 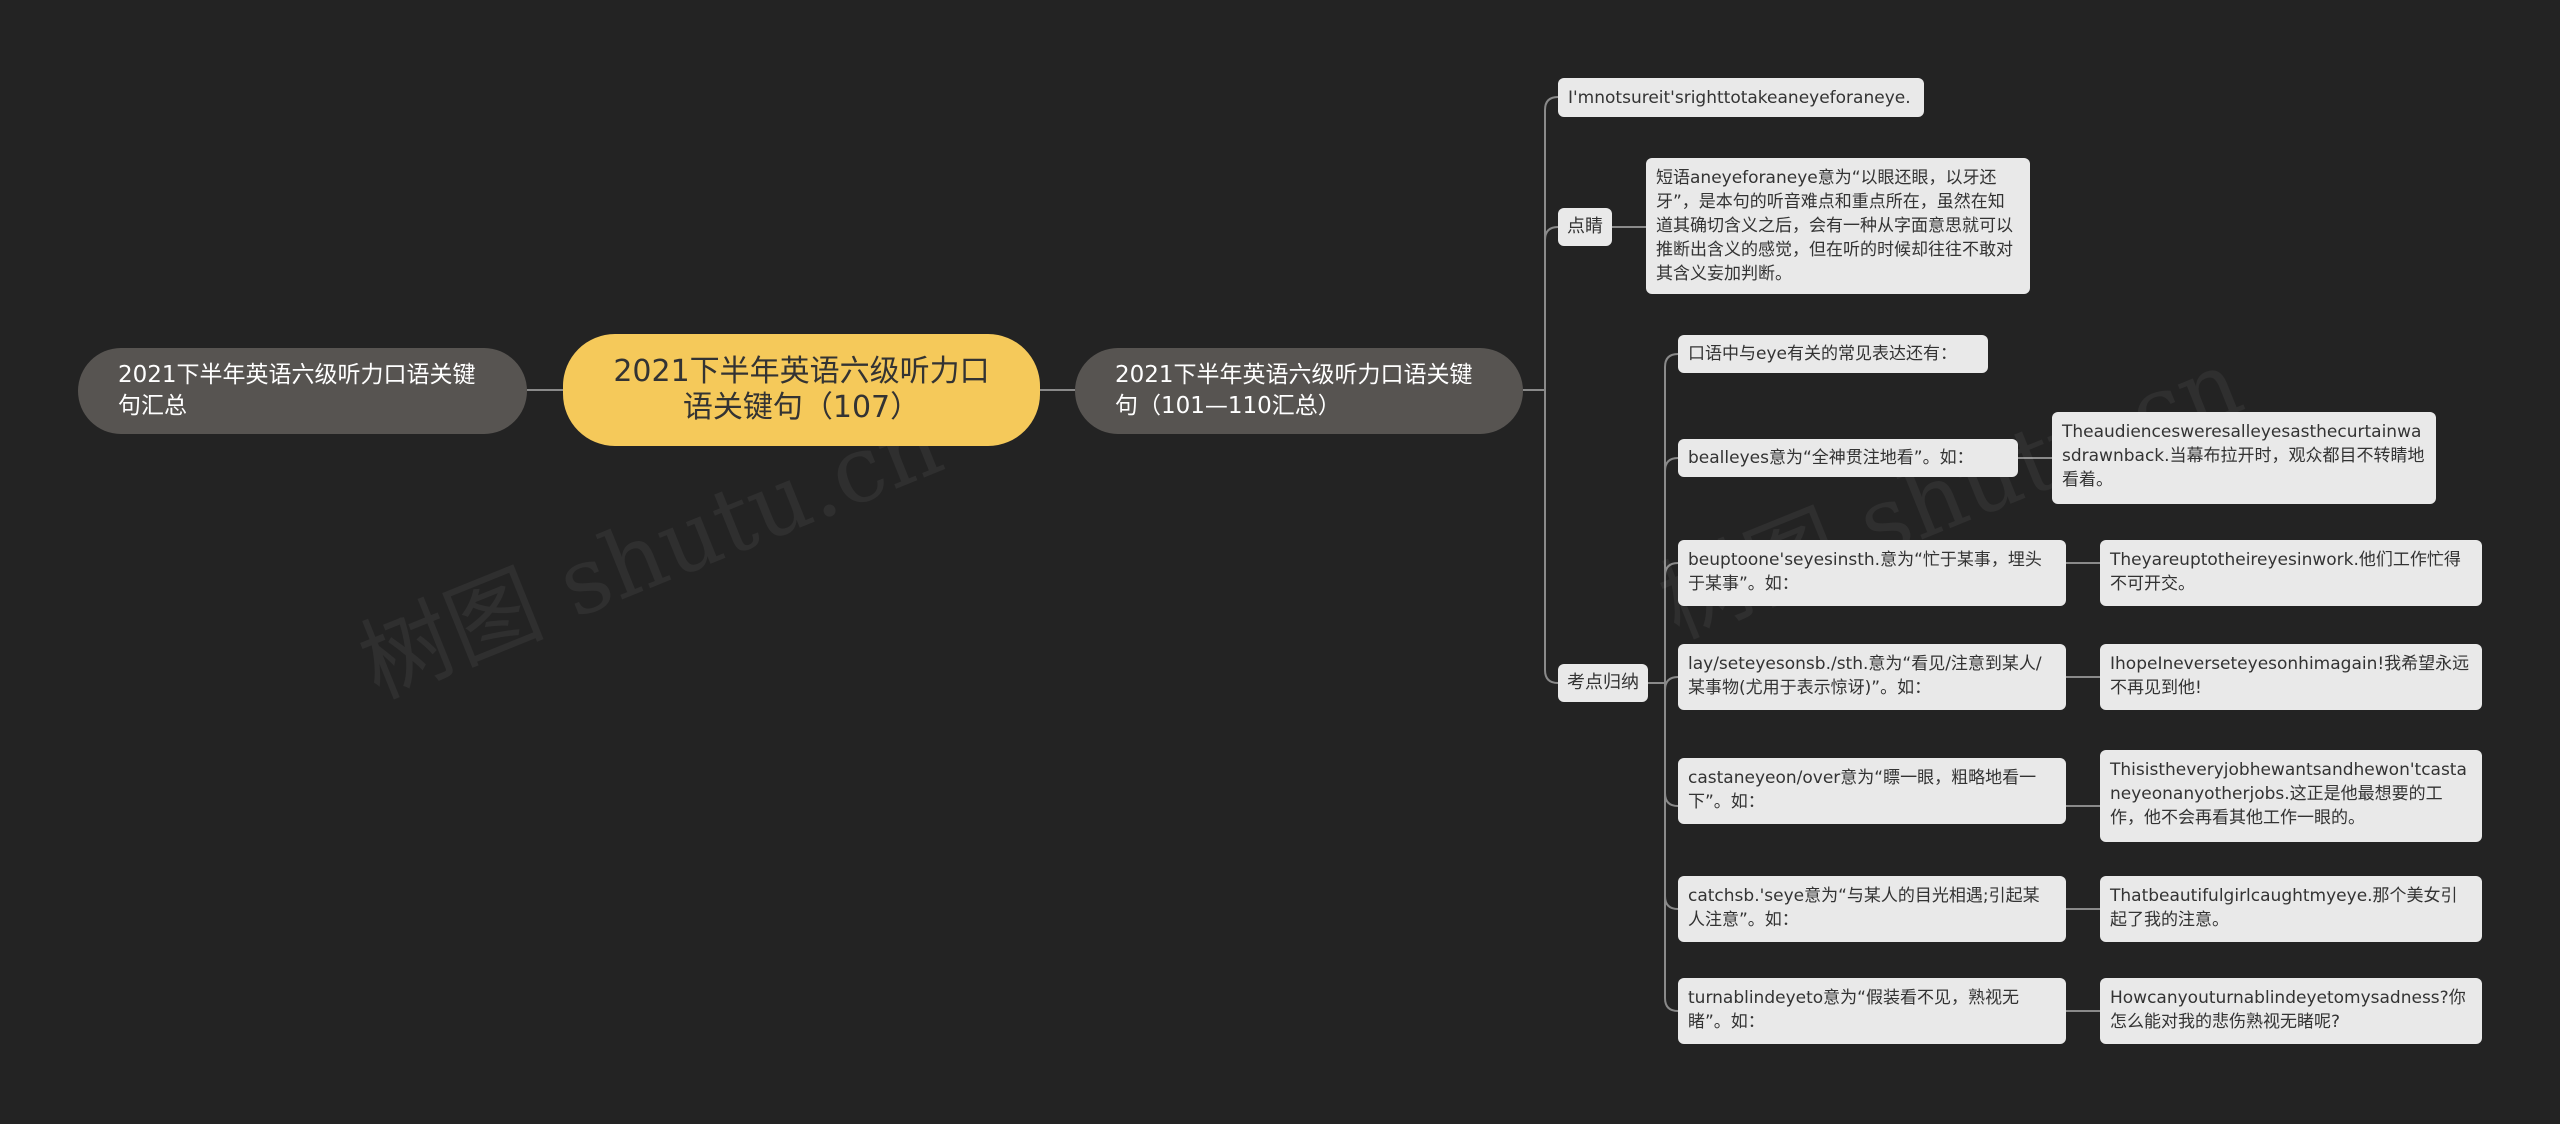 I want to click on top-sentence-node: I'mnotsureit'srighttotakeaneyeforaneye., so click(x=1741, y=97).